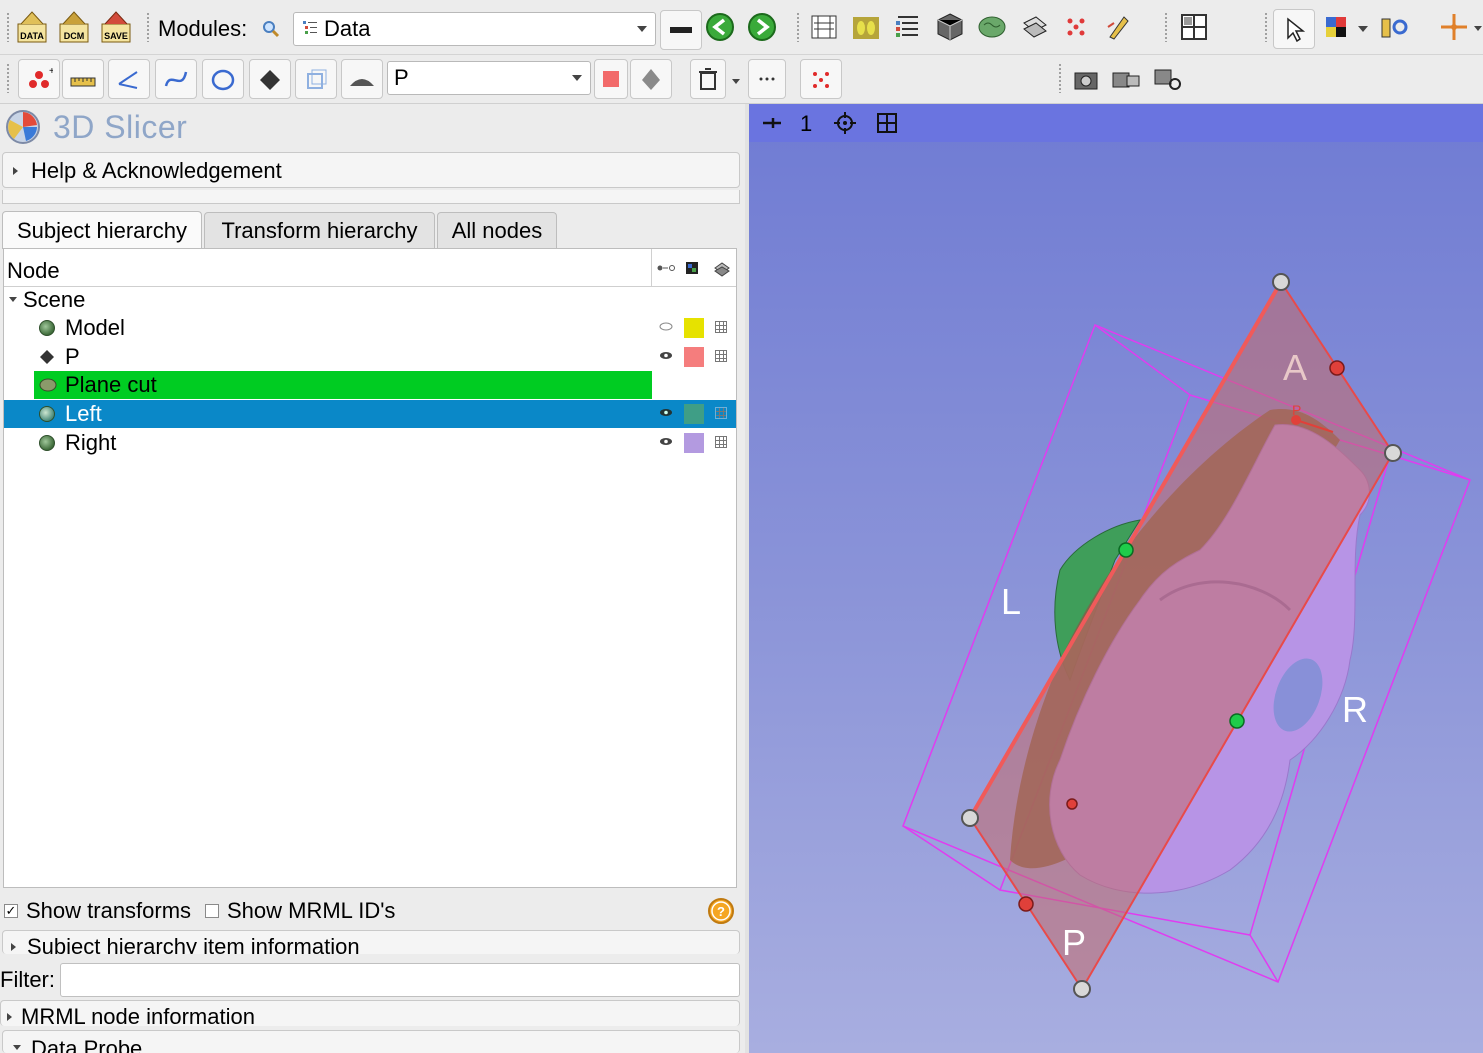 Image resolution: width=1483 pixels, height=1053 pixels. What do you see at coordinates (772, 123) in the screenshot?
I see `pin-icon` at bounding box center [772, 123].